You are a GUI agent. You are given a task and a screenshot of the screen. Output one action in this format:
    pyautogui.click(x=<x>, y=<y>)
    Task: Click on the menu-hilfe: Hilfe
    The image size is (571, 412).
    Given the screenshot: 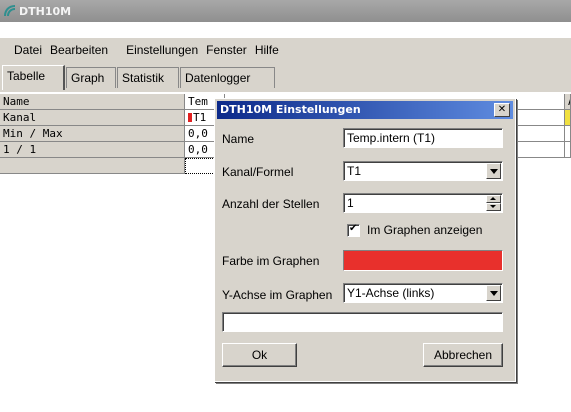 What is the action you would take?
    pyautogui.click(x=267, y=50)
    